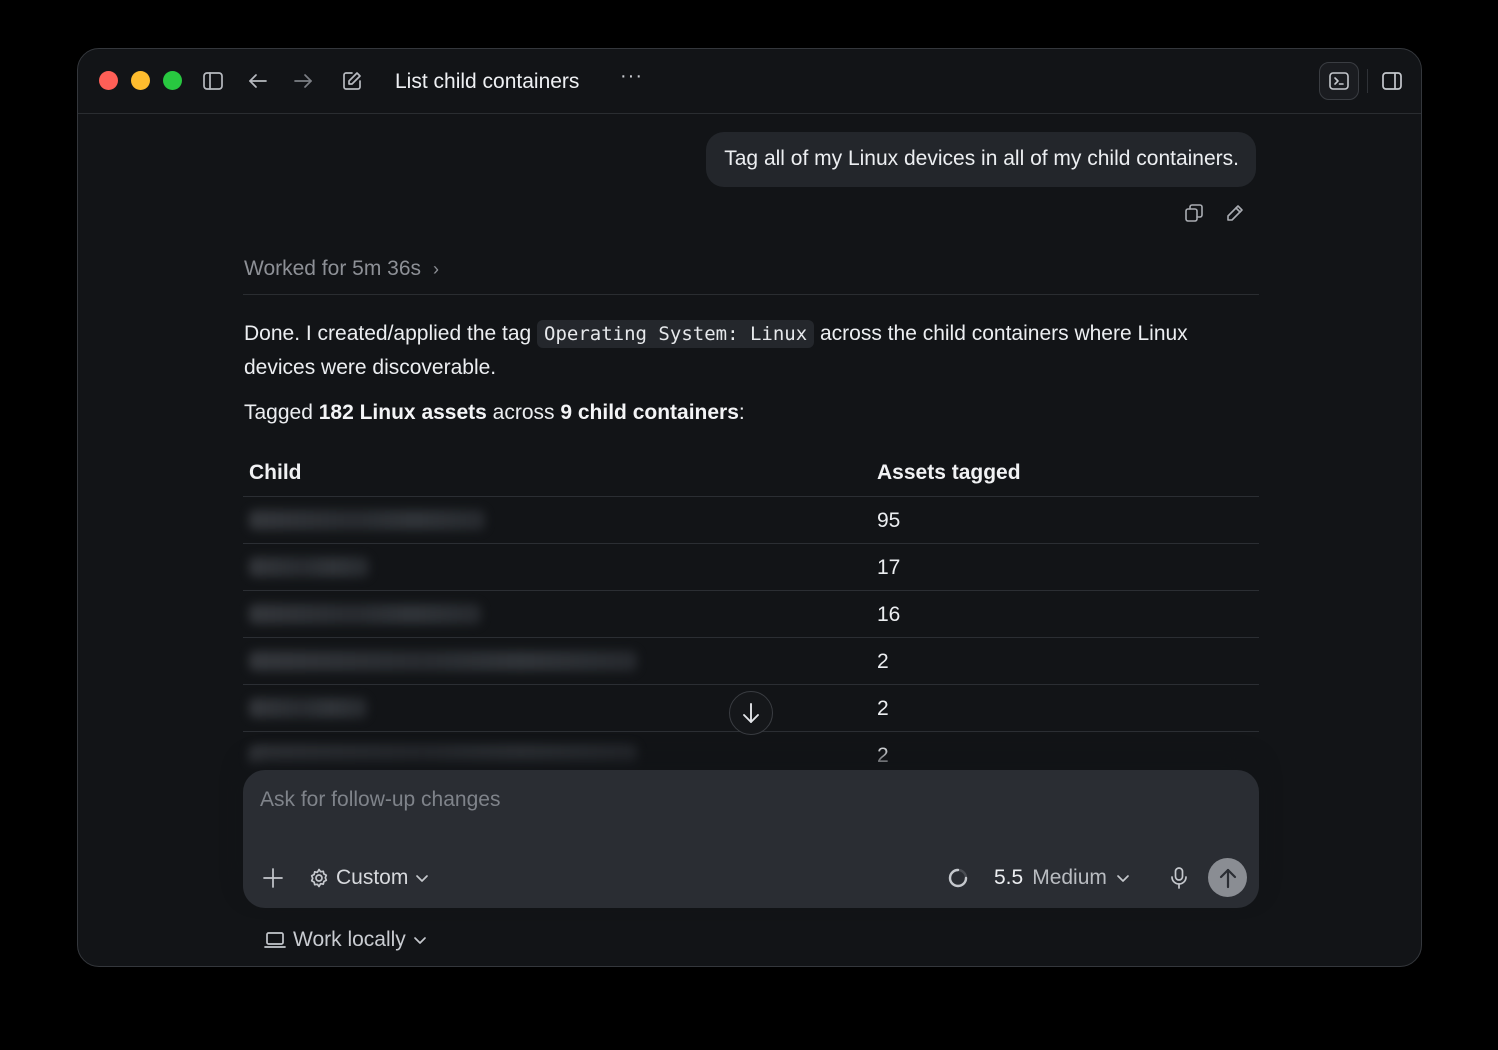  I want to click on worked-duration-toggle: Worked for 5m 36s ›, so click(341, 269).